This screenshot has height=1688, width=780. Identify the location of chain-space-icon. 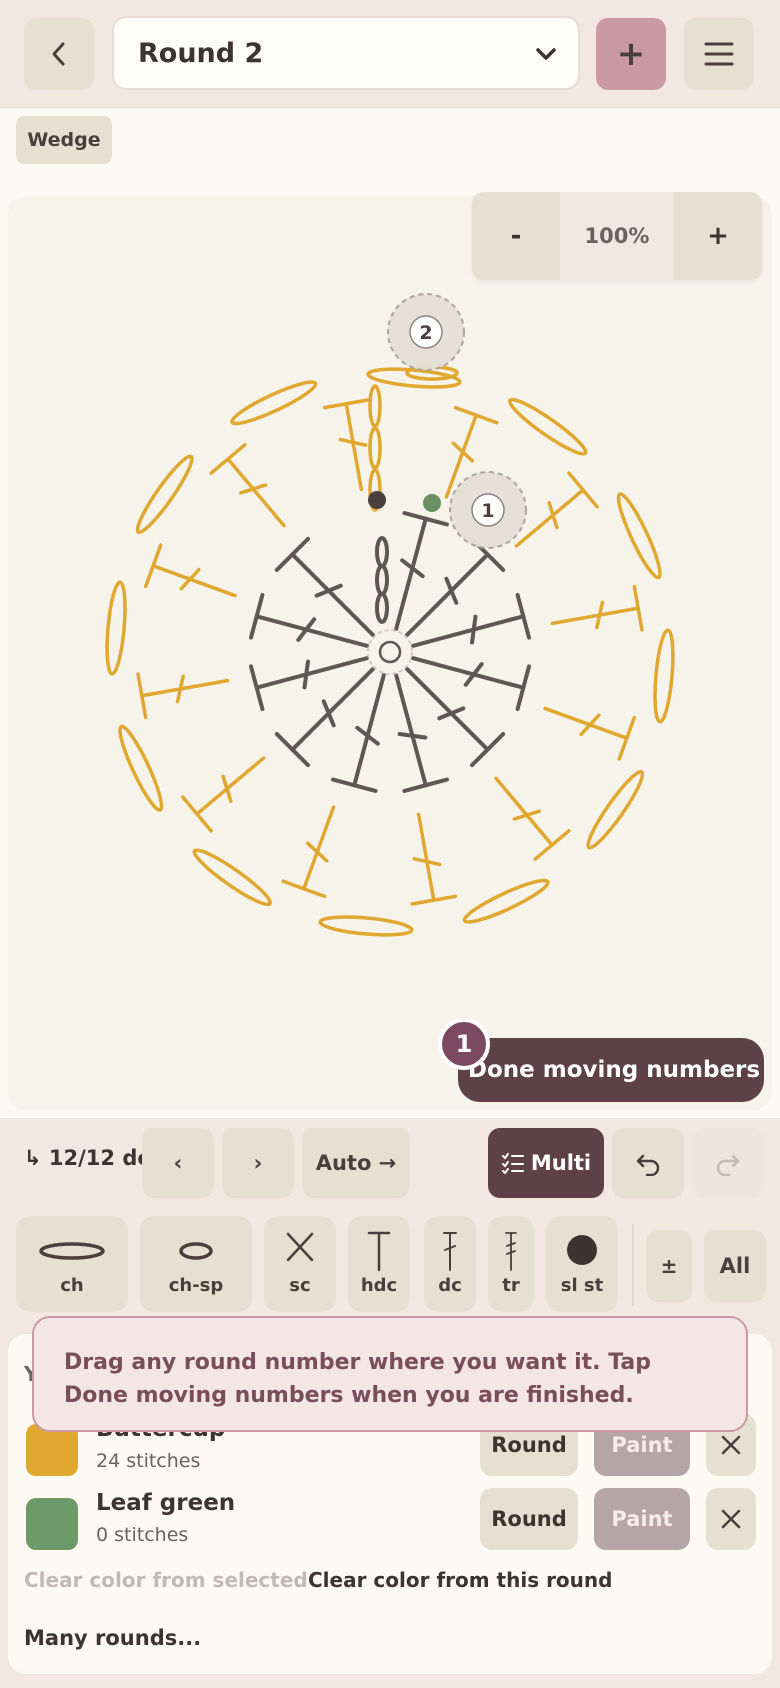
(196, 1251).